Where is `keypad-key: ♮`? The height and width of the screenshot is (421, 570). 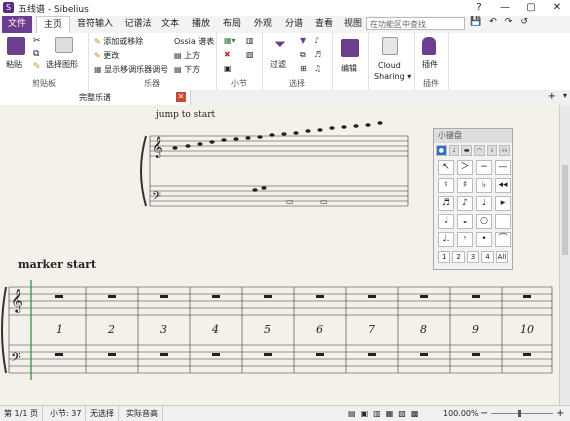 keypad-key: ♮ is located at coordinates (446, 185).